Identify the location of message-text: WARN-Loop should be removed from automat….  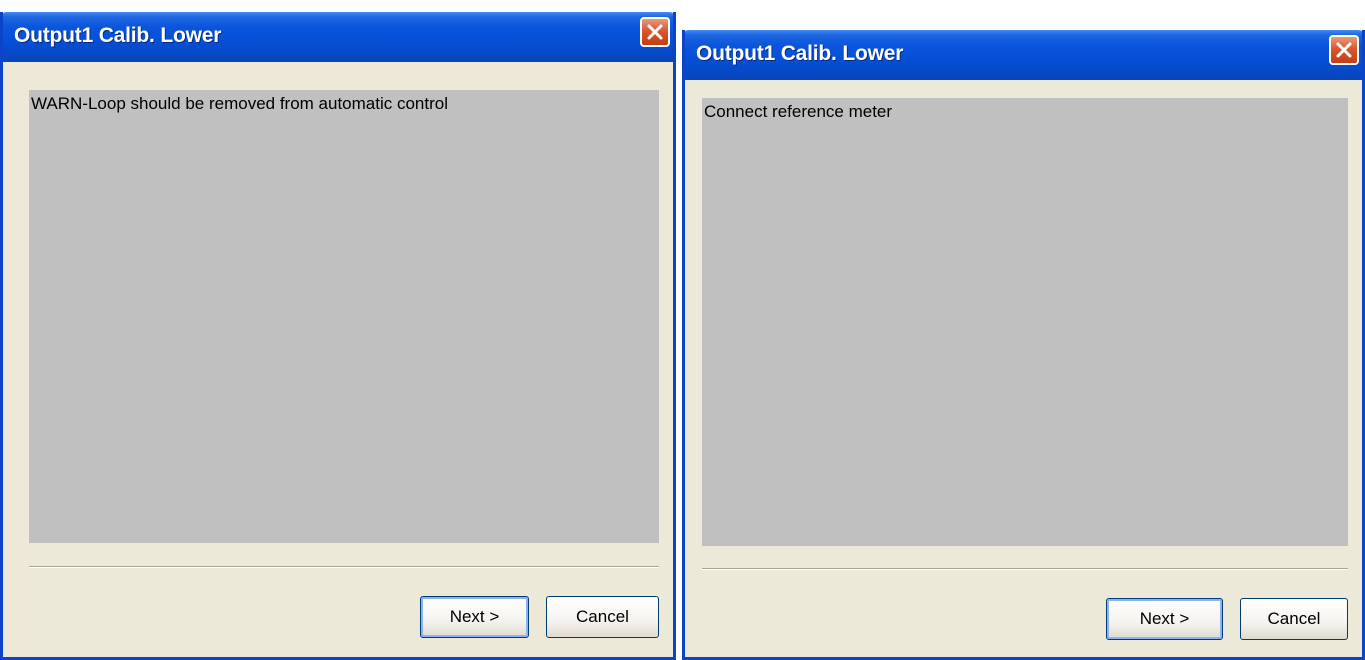
(239, 103).